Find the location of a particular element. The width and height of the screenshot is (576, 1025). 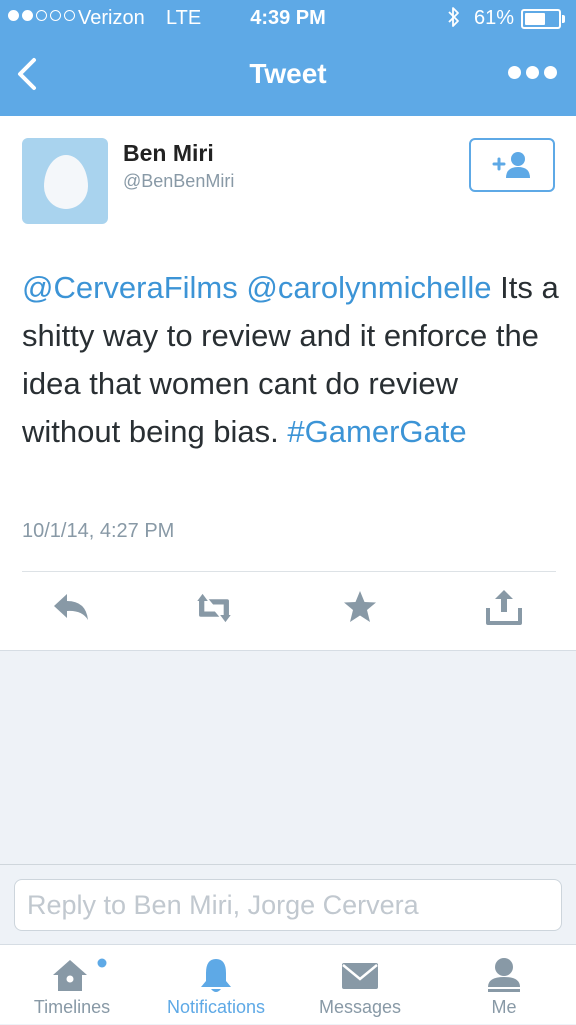

bell-icon is located at coordinates (216, 975).